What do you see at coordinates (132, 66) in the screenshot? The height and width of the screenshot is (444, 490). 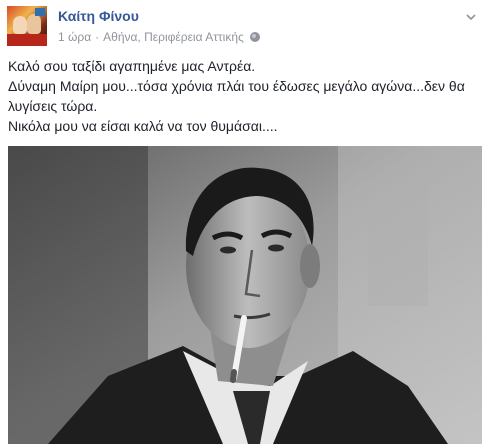 I see `post-line: Καλό σου ταξίδι αγαπημένε μας Αντρέα.` at bounding box center [132, 66].